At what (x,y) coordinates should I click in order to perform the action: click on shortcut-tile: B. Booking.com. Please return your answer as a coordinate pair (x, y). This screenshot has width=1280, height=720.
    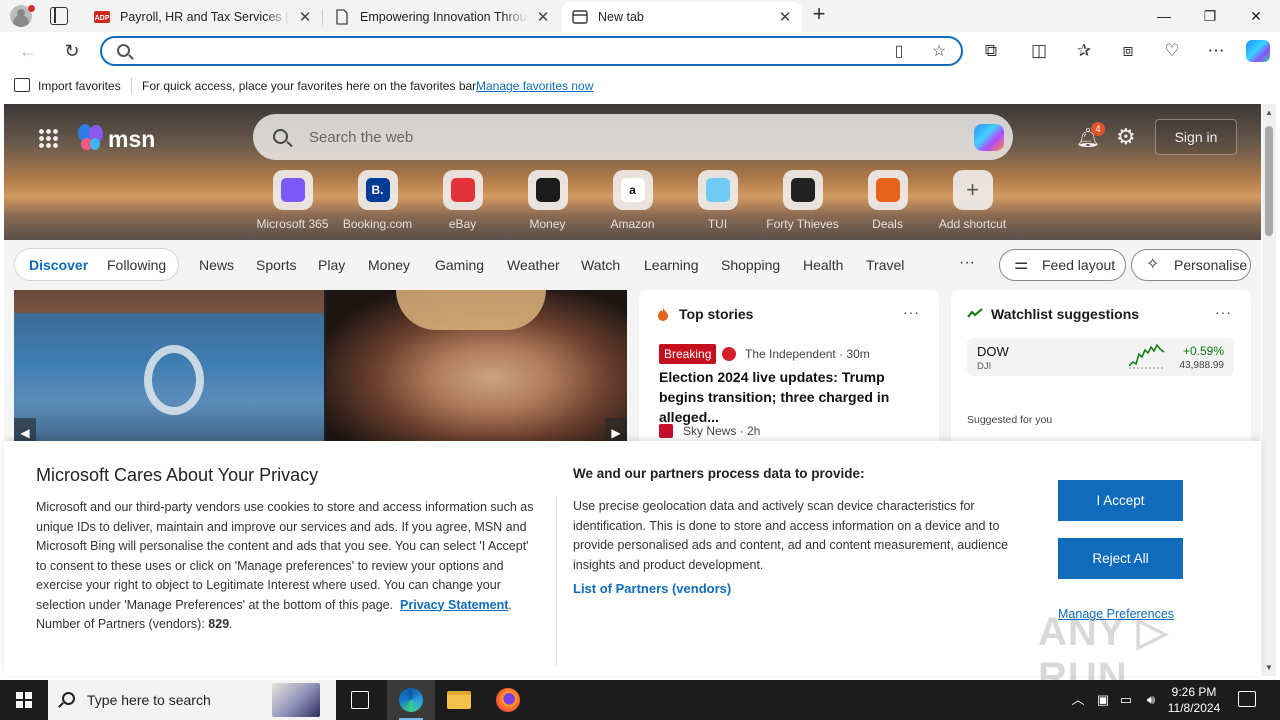
    Looking at the image, I should click on (377, 200).